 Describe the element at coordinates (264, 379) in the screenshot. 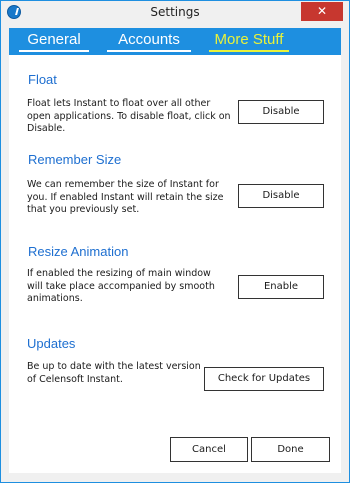

I see `check-for-updates-button: Check for Updates` at that location.